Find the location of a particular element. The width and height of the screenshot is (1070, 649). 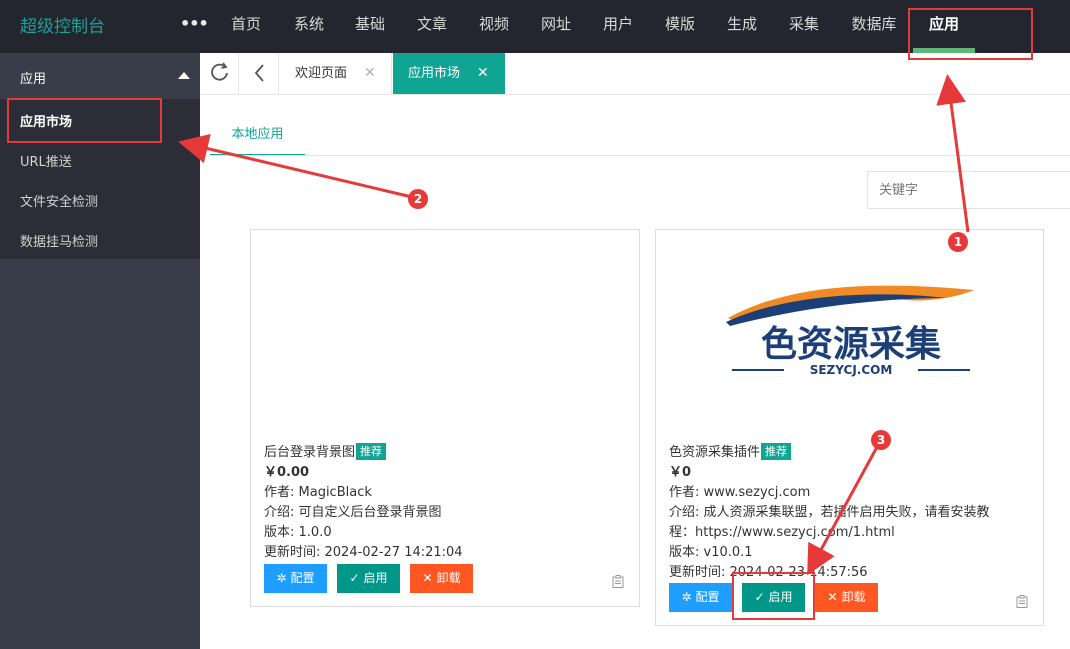

tab-app-market: 应用市场 ✕ is located at coordinates (449, 73).